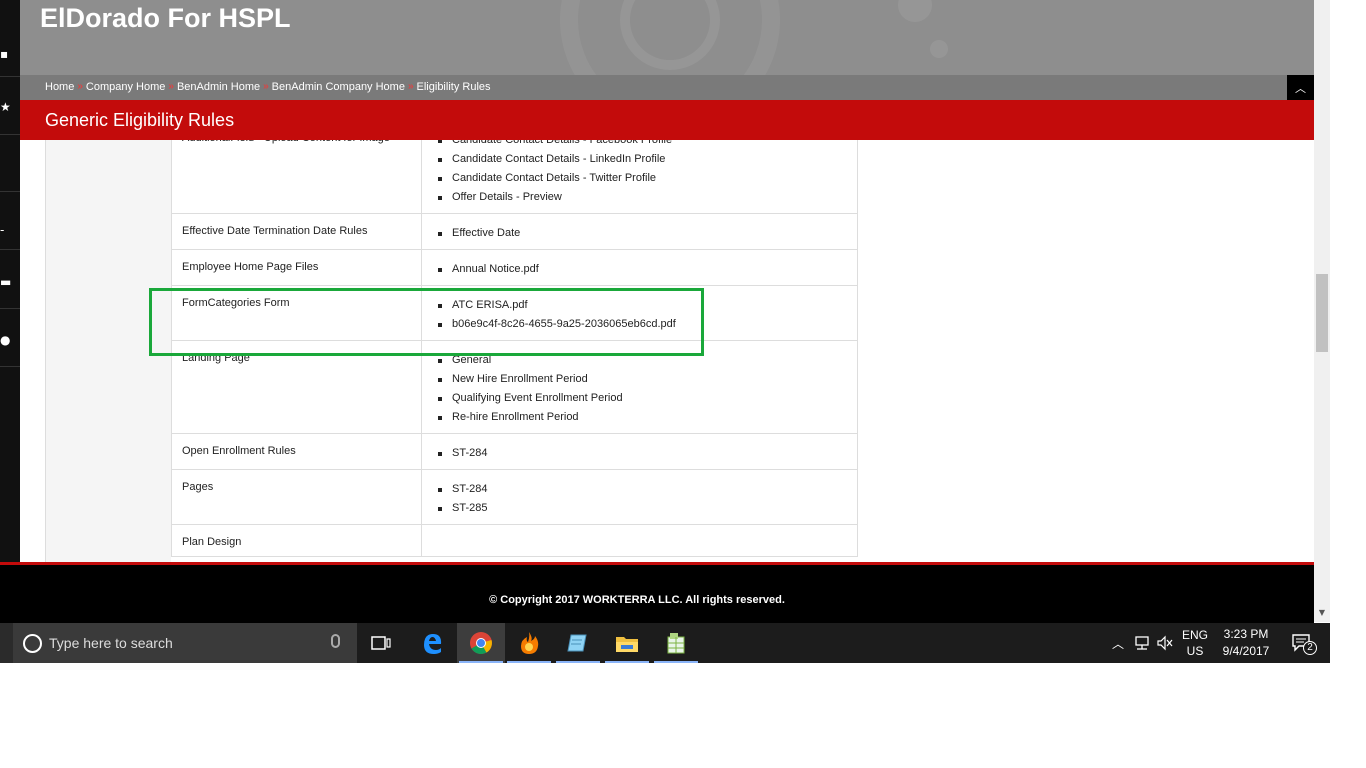 This screenshot has width=1366, height=768. What do you see at coordinates (111, 643) in the screenshot?
I see `search-placeholder: Type here to search` at bounding box center [111, 643].